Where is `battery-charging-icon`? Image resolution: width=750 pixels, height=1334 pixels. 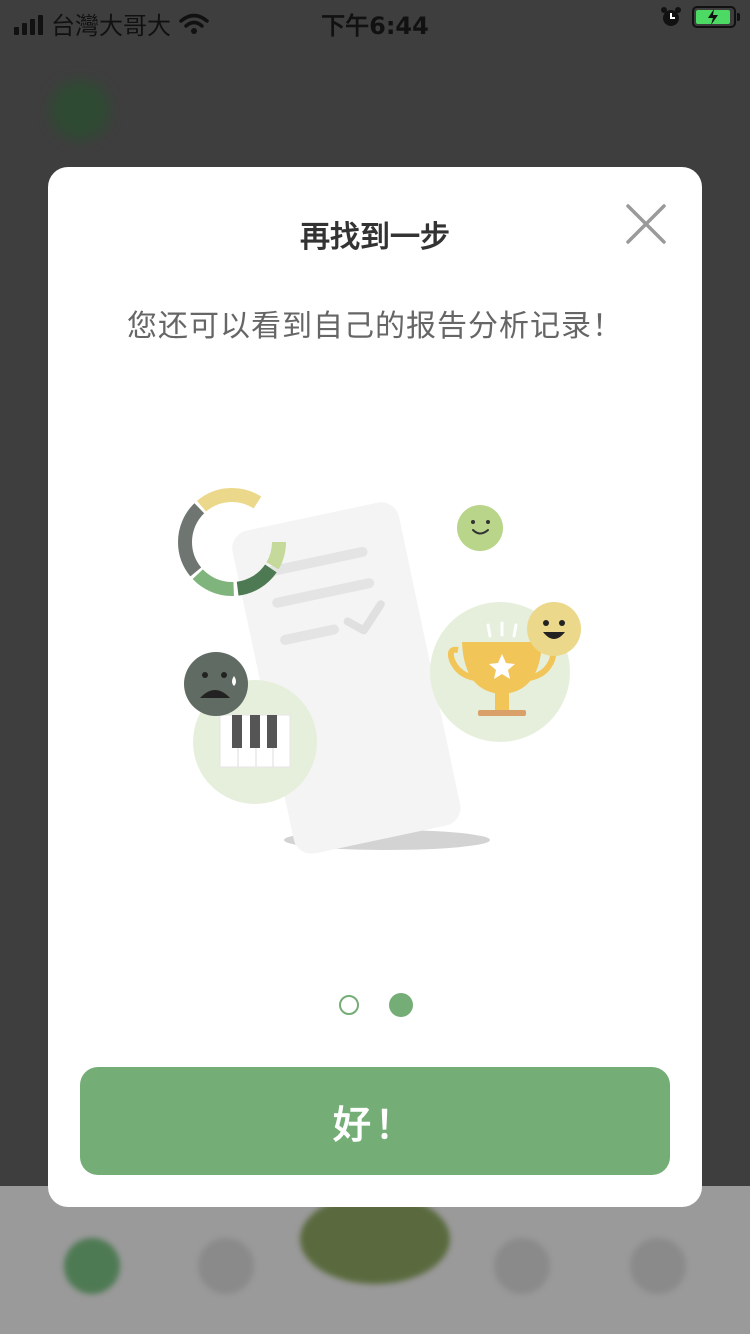
battery-charging-icon is located at coordinates (716, 17).